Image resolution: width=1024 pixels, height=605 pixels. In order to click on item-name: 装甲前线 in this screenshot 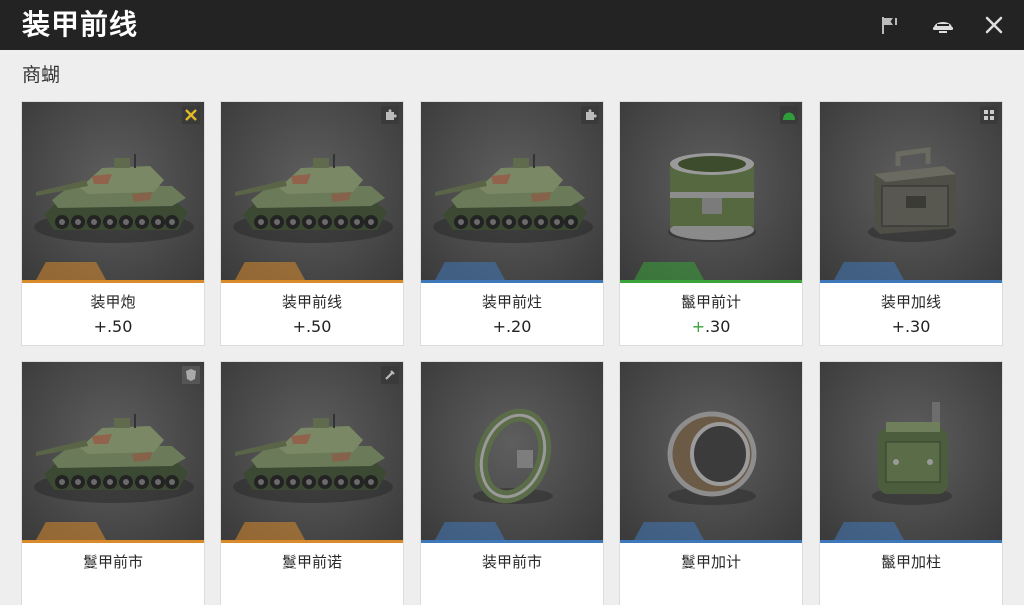, I will do `click(311, 302)`.